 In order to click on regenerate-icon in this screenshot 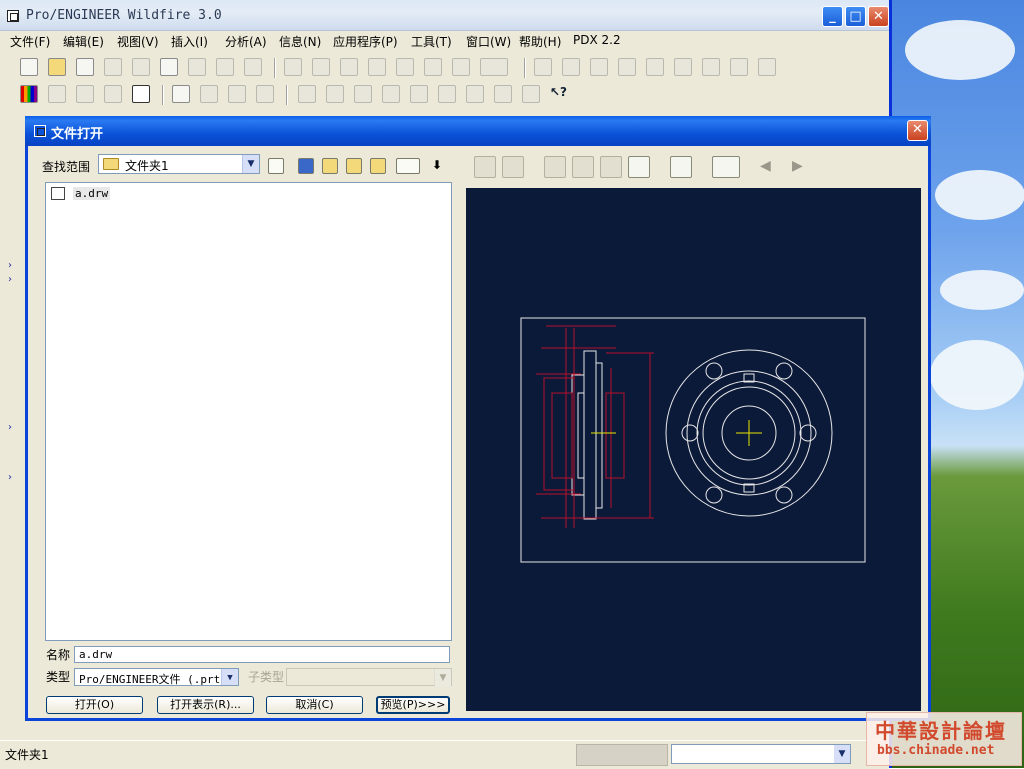, I will do `click(461, 67)`.